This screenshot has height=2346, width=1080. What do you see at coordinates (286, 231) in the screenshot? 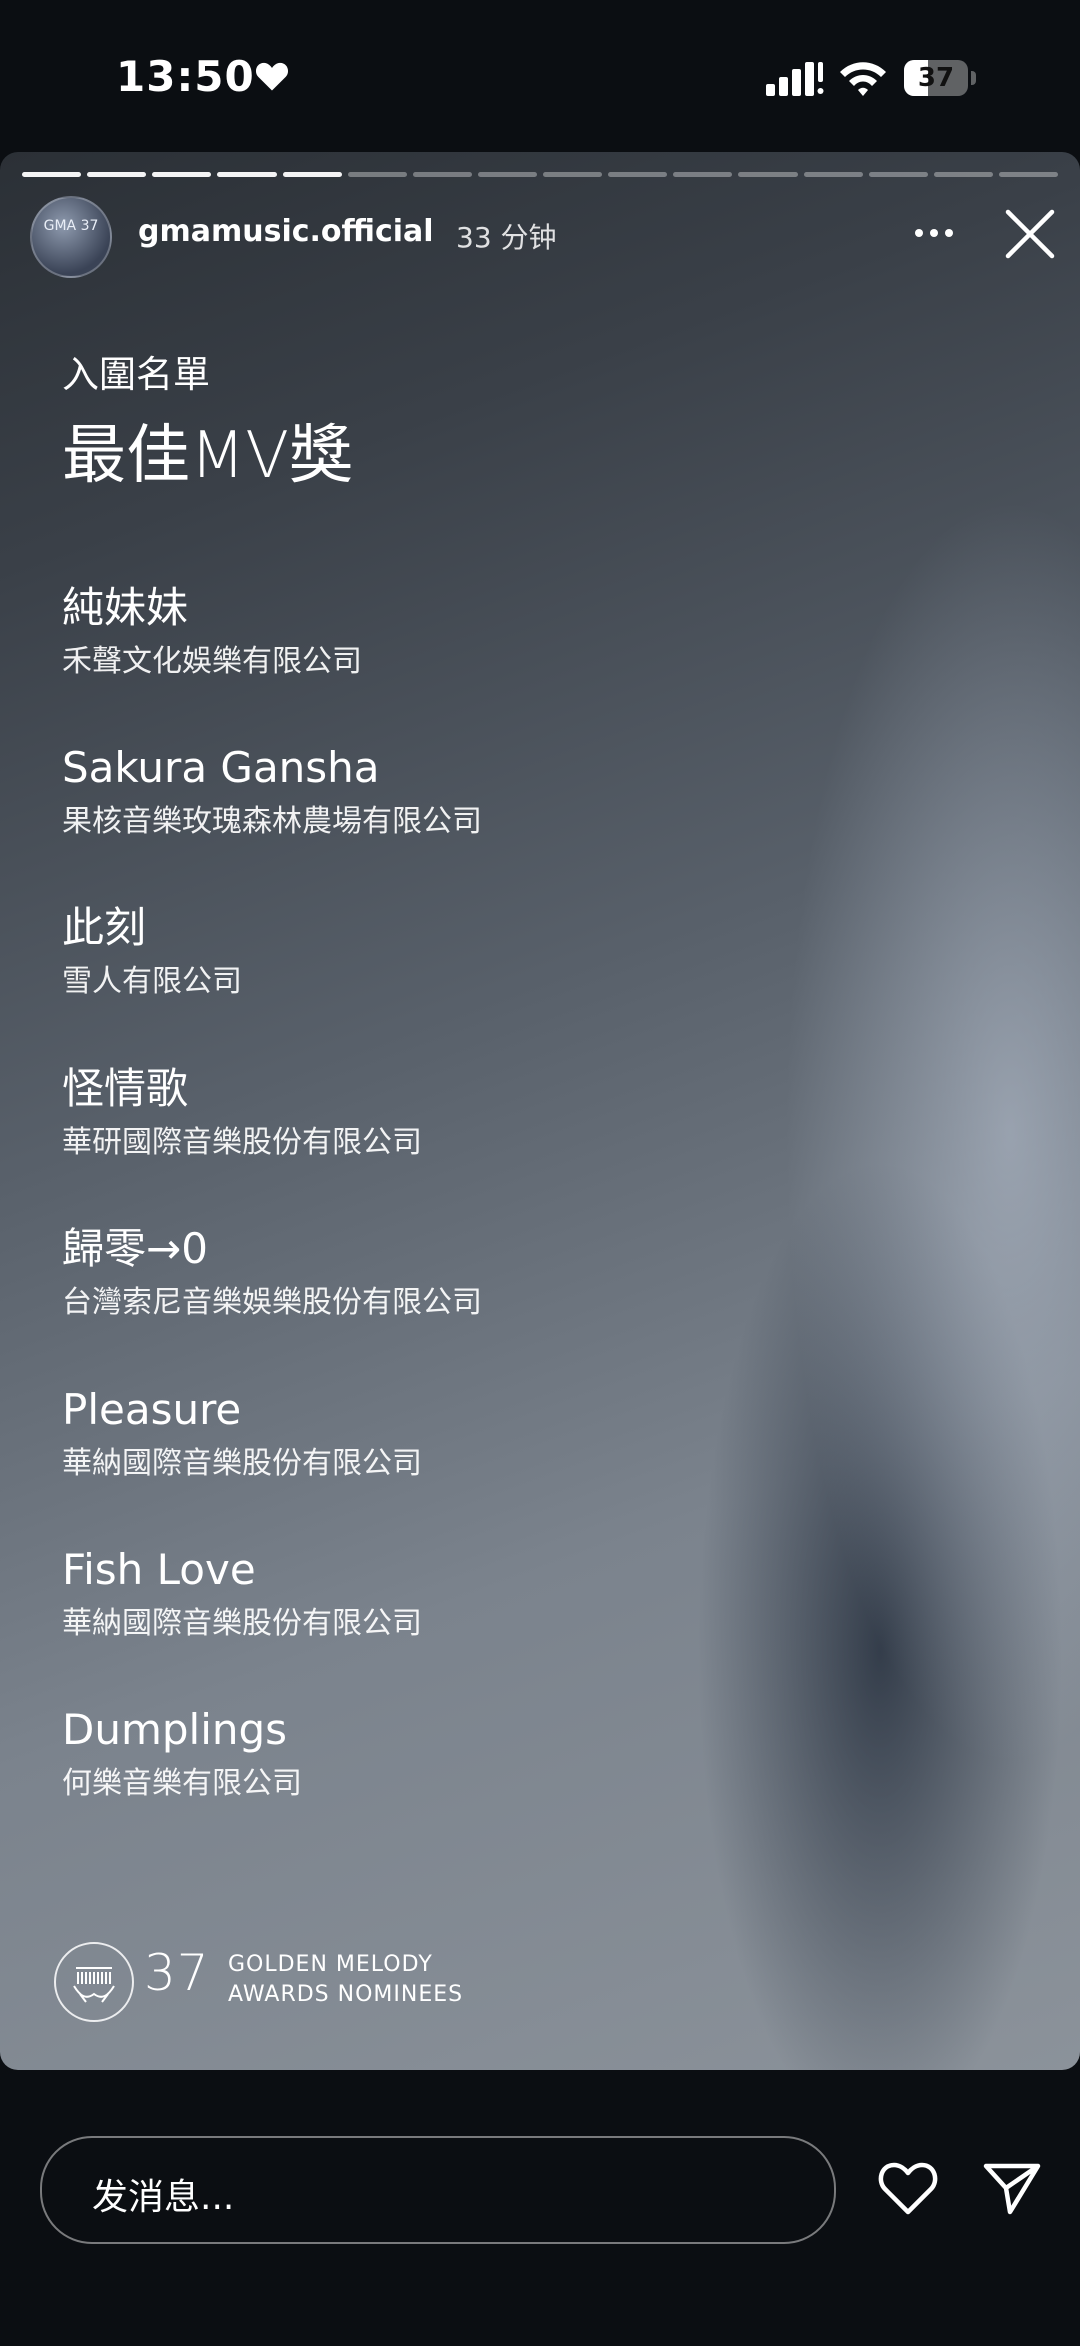
I see `username: gmamusic.official` at bounding box center [286, 231].